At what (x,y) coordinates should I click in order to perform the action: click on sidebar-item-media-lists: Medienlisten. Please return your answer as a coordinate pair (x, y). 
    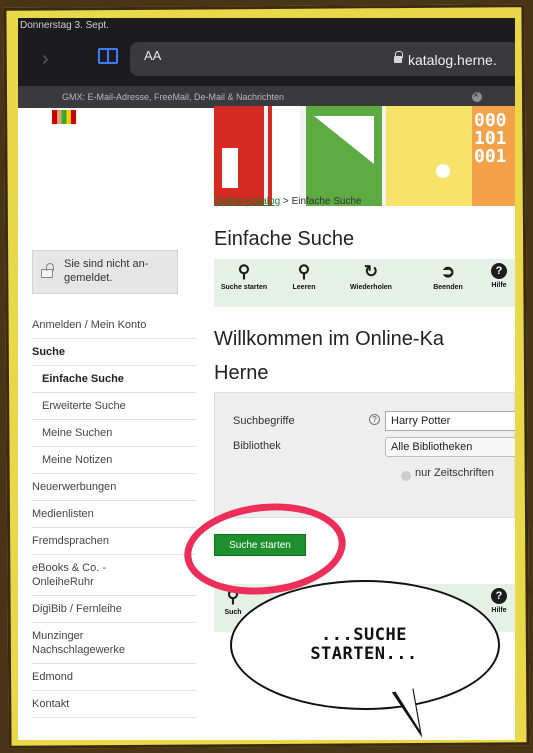
    Looking at the image, I should click on (114, 514).